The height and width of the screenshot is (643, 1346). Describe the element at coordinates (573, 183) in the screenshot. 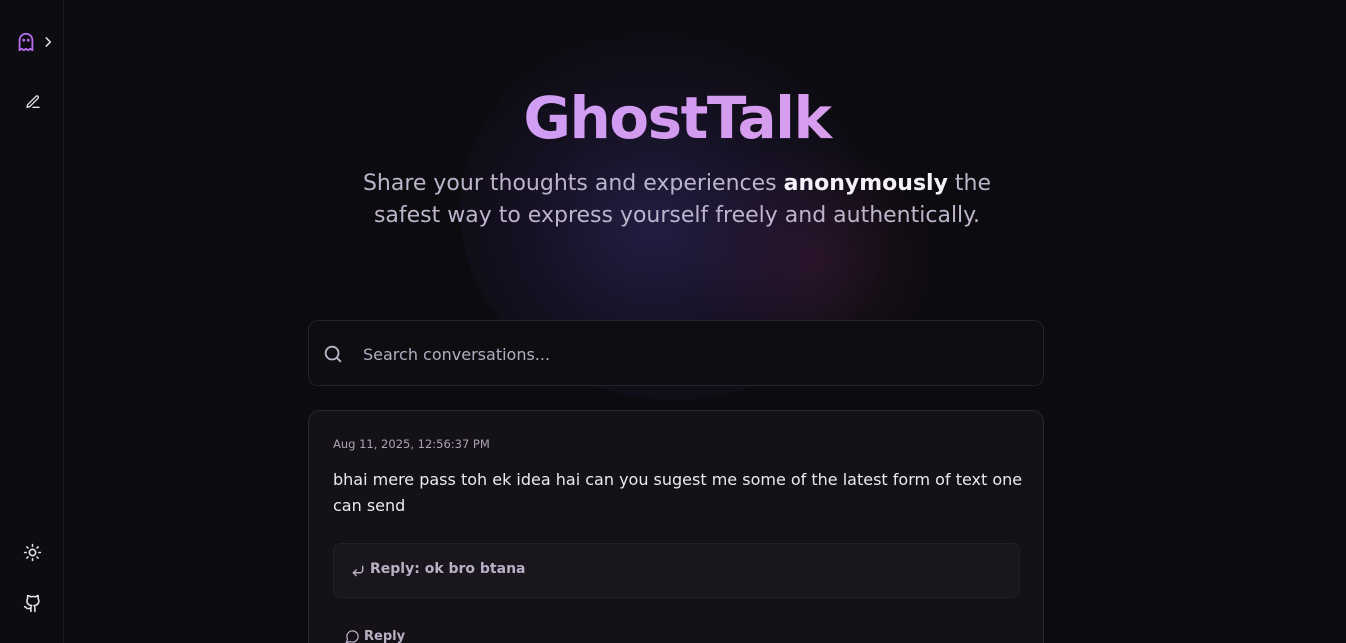

I see `subtitle-text: Share your thoughts and experiences` at that location.